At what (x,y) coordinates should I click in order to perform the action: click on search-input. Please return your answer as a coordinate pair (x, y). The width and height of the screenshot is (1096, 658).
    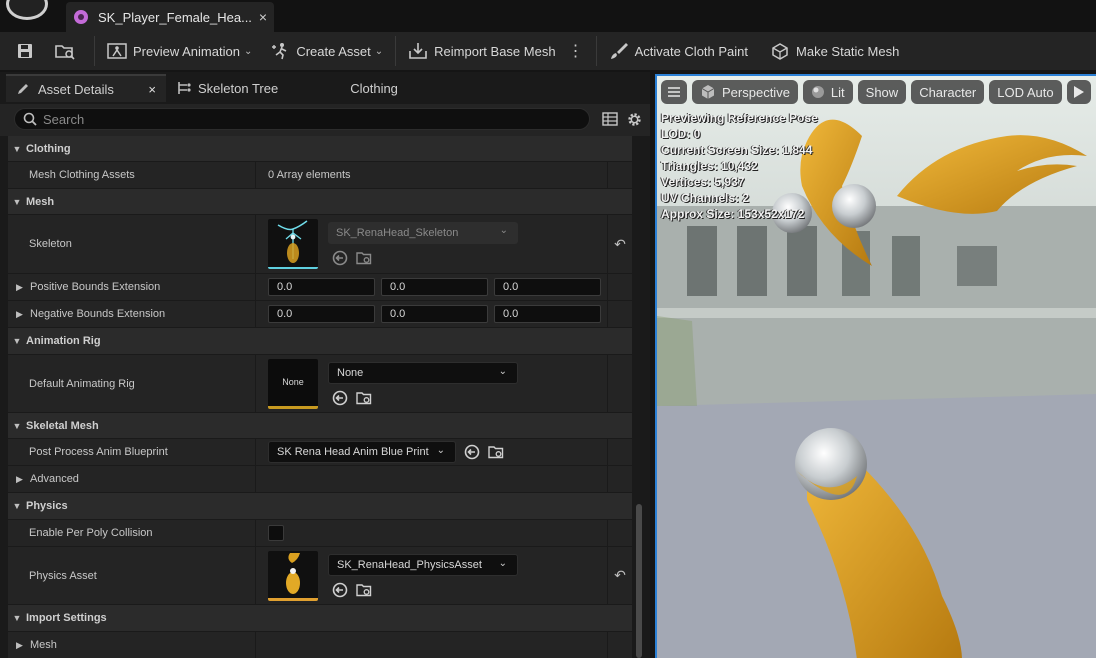
    Looking at the image, I should click on (303, 119).